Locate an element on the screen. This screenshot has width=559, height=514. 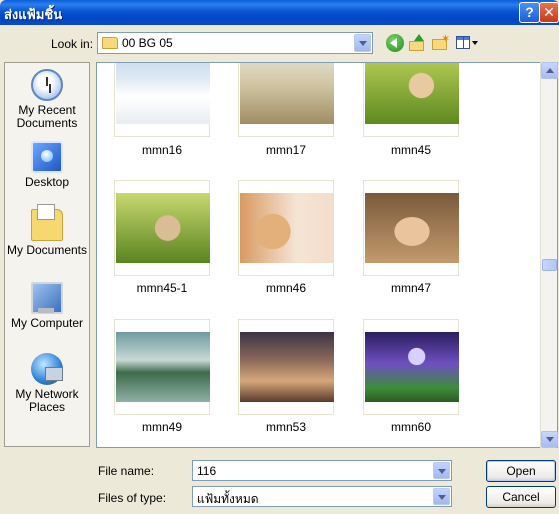
look-in-value: 00 BG 05 is located at coordinates (147, 43).